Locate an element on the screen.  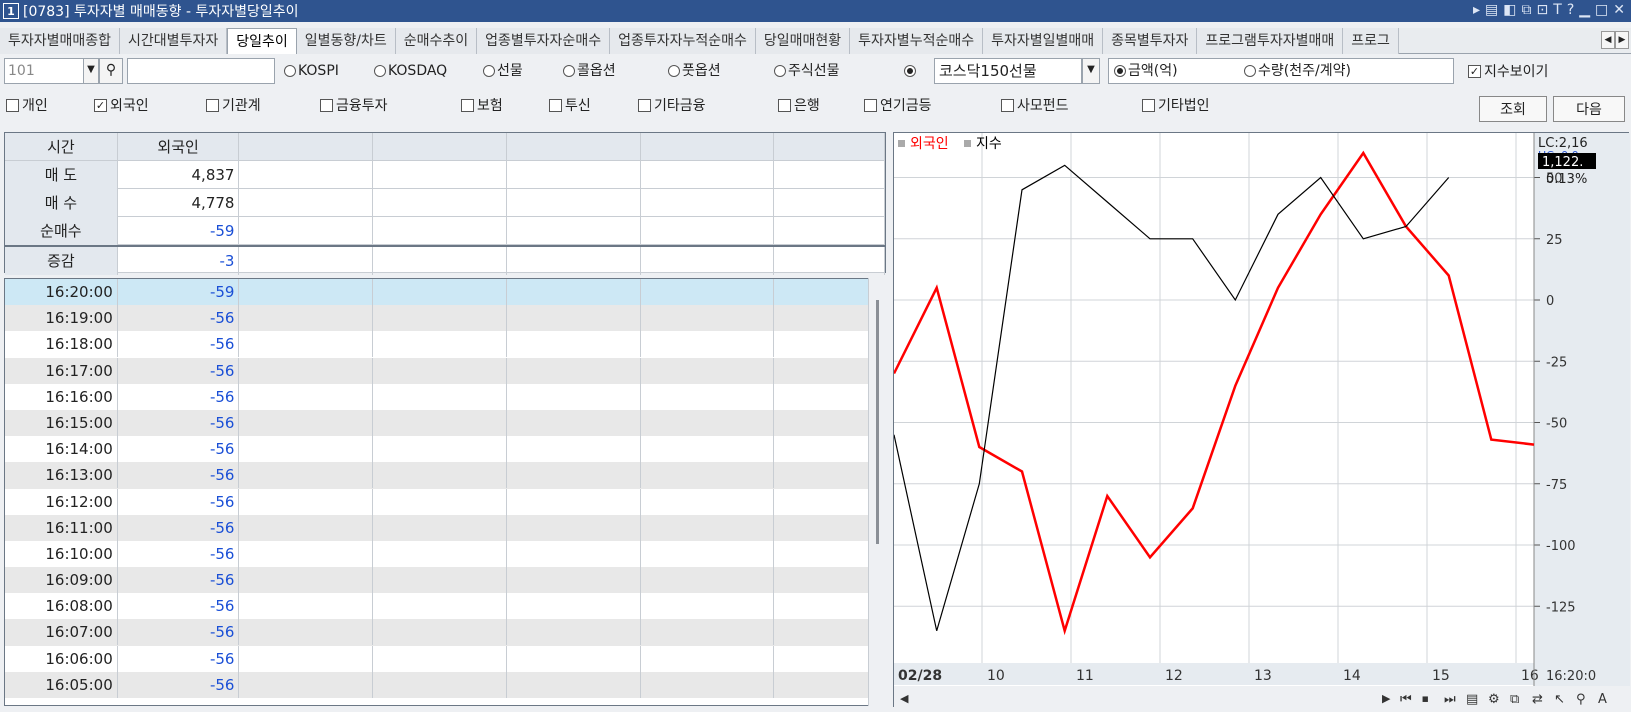
investor-checkbox-9: 사모펀드 is located at coordinates (1035, 105).